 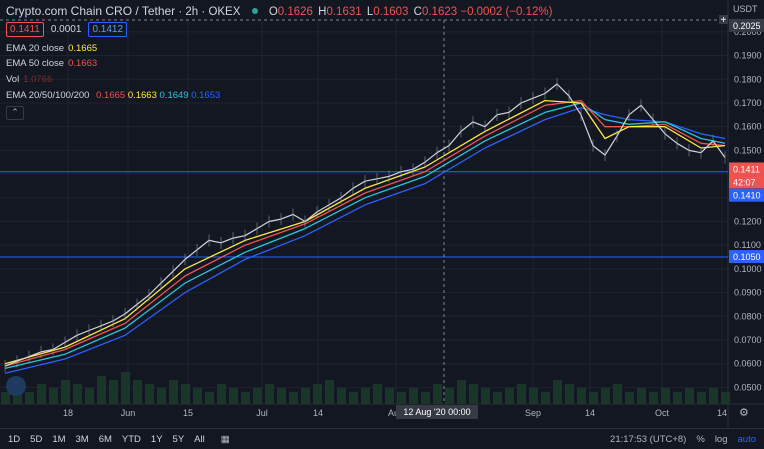 What do you see at coordinates (747, 439) in the screenshot?
I see `auto-toggle: auto` at bounding box center [747, 439].